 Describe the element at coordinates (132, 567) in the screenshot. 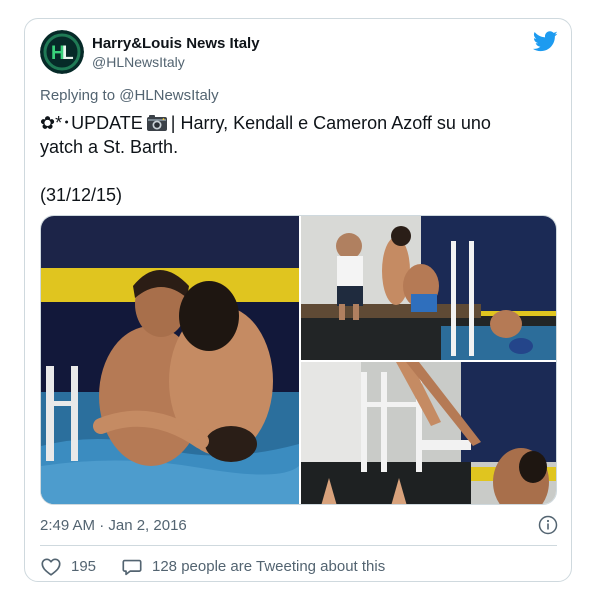

I see `speech-bubble-icon` at that location.